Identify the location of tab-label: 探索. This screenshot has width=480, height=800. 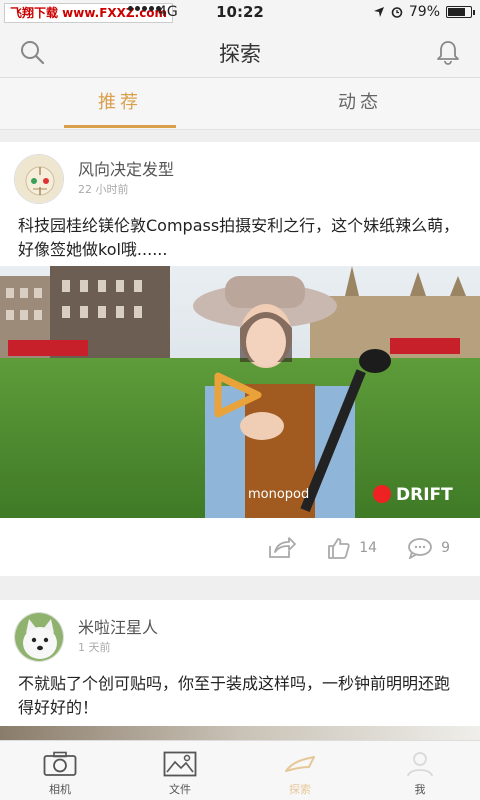
(300, 789).